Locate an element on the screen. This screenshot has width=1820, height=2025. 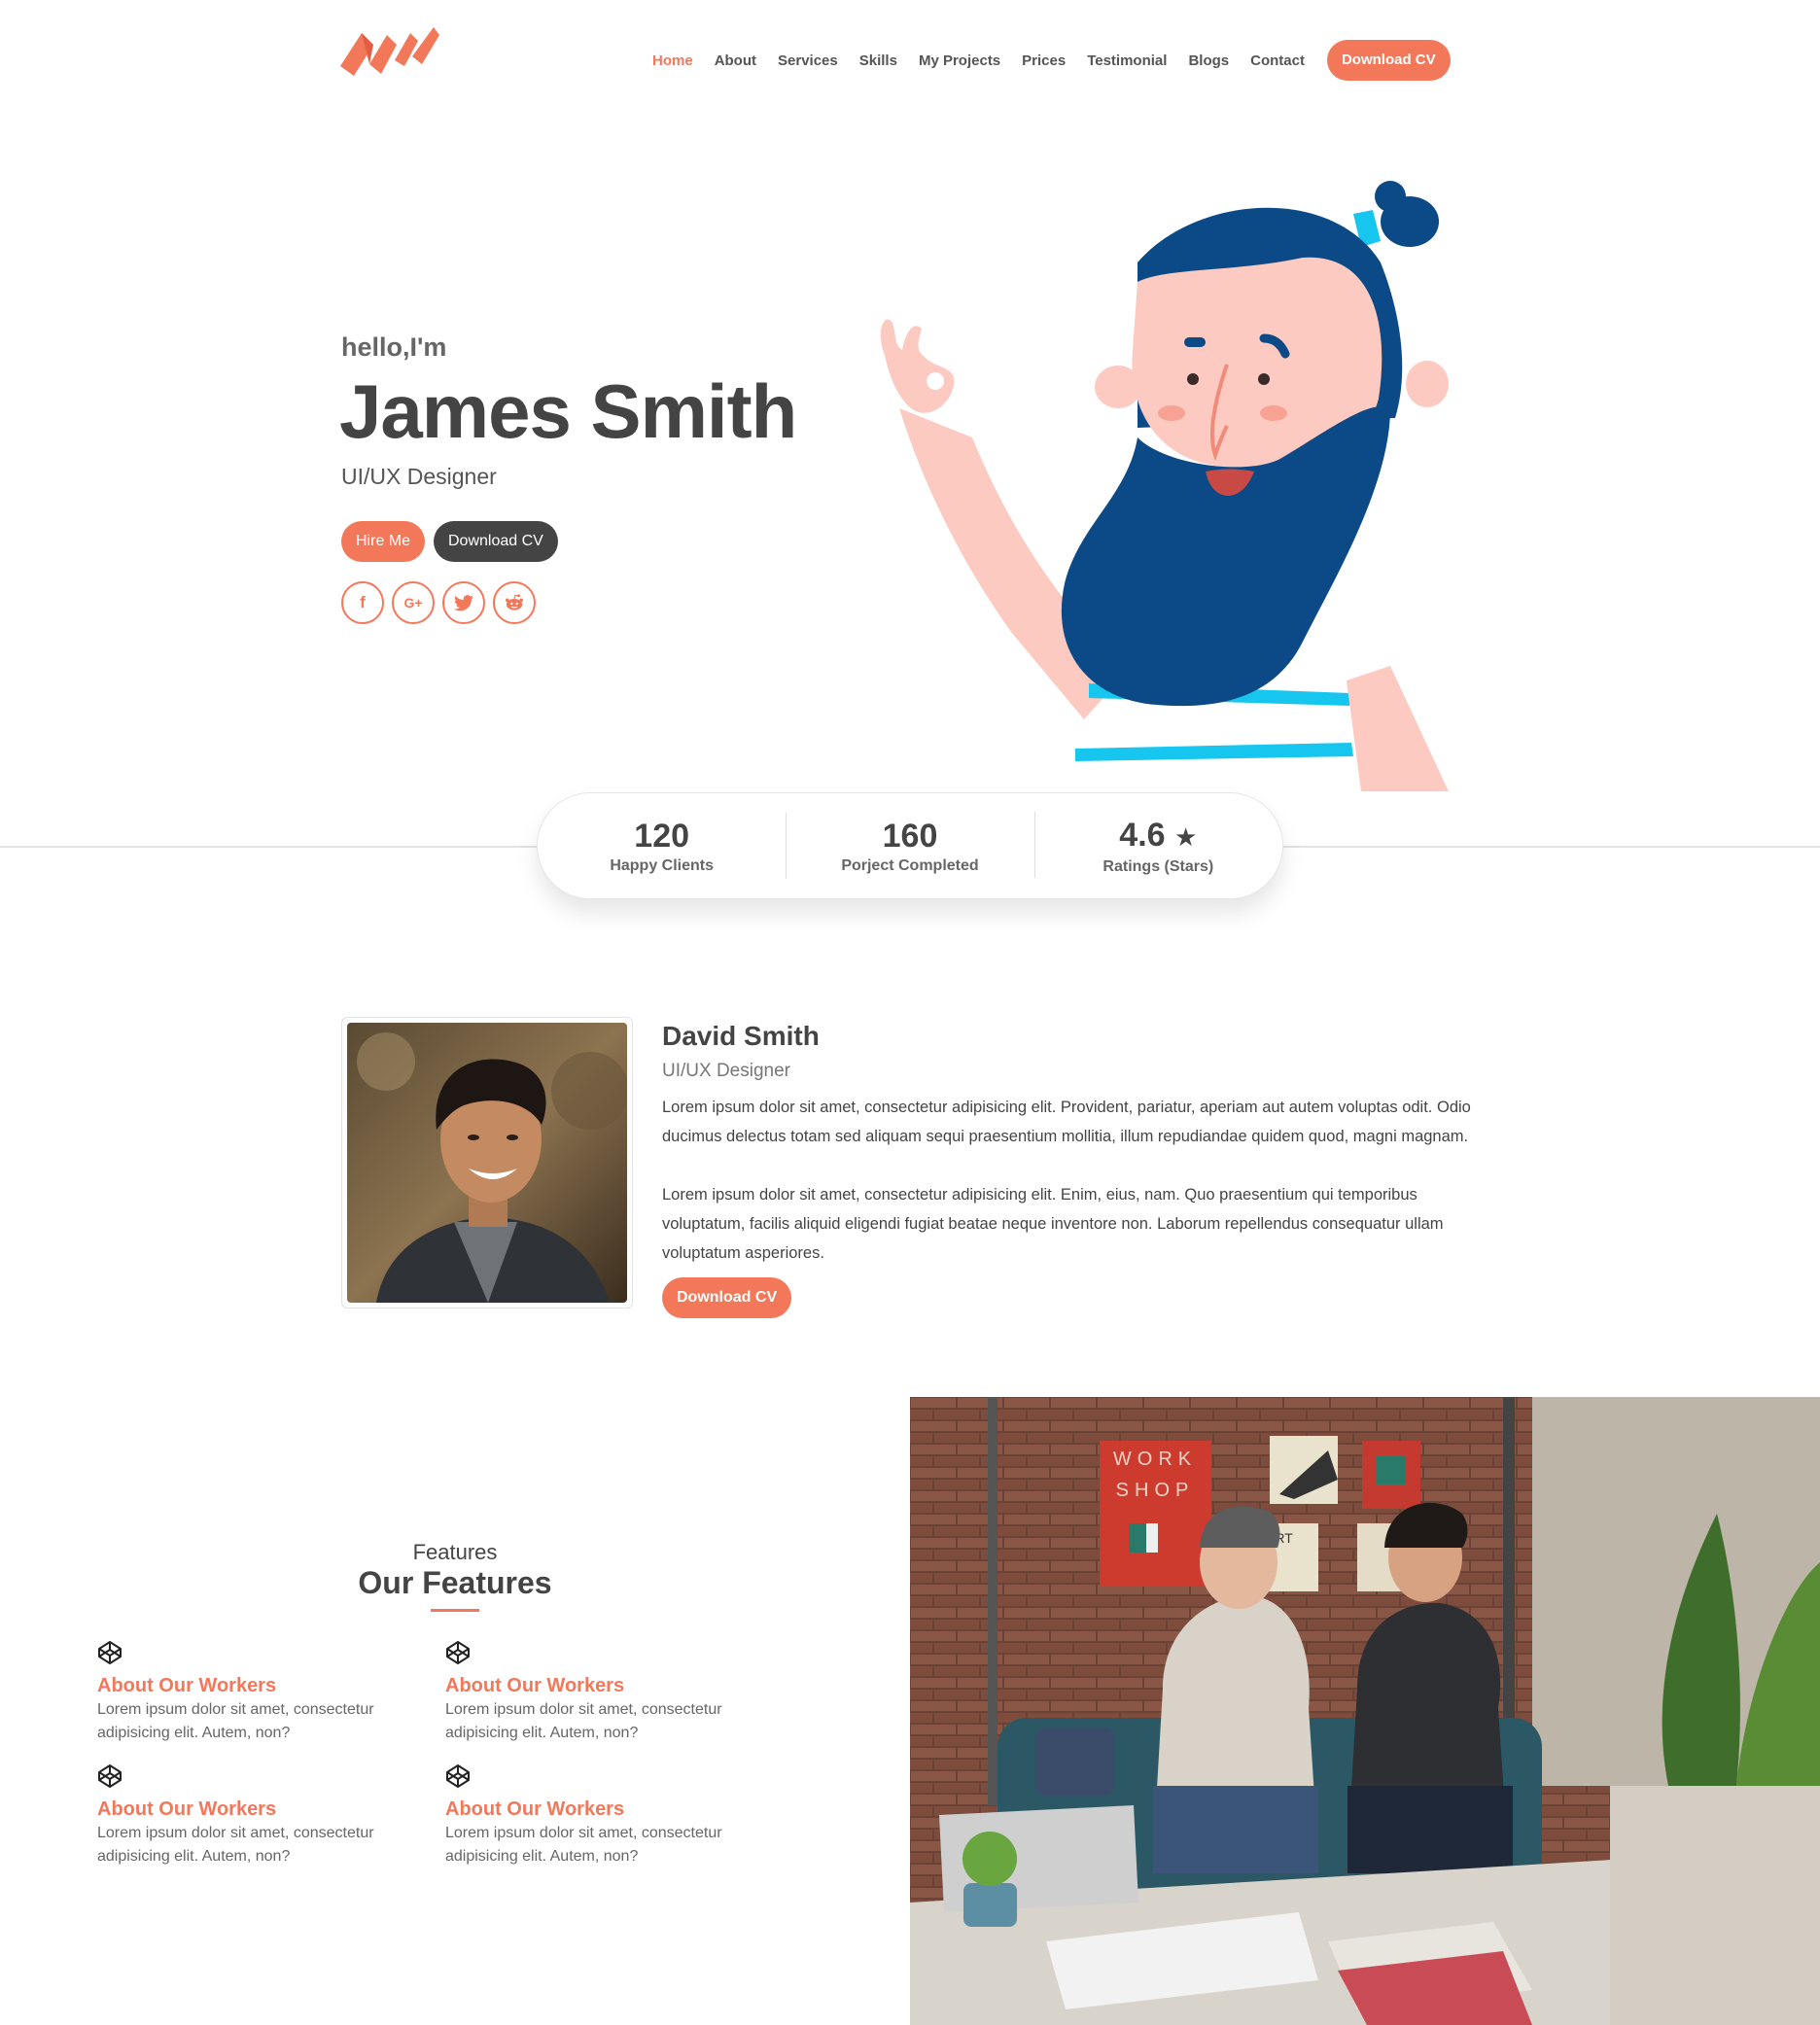
stat-label: Ratings (Stars) is located at coordinates (1158, 866).